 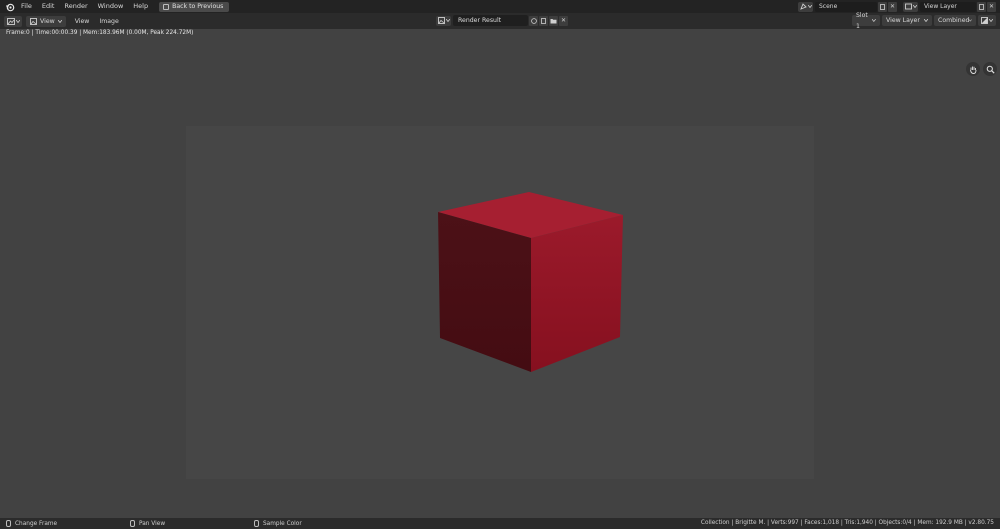 What do you see at coordinates (152, 523) in the screenshot?
I see `status-pan-view-label: Pan View` at bounding box center [152, 523].